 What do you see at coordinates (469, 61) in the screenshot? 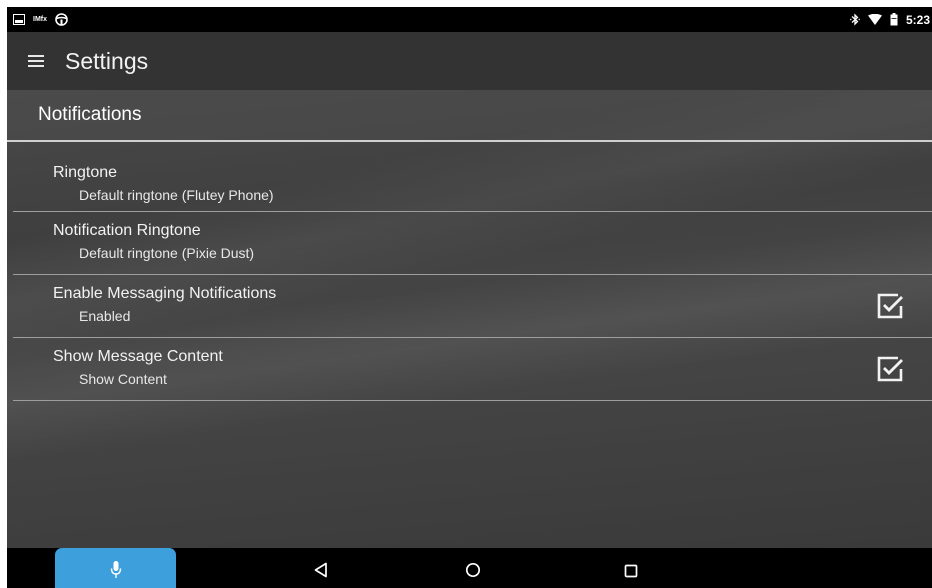
I see `app-toolbar: Settings` at bounding box center [469, 61].